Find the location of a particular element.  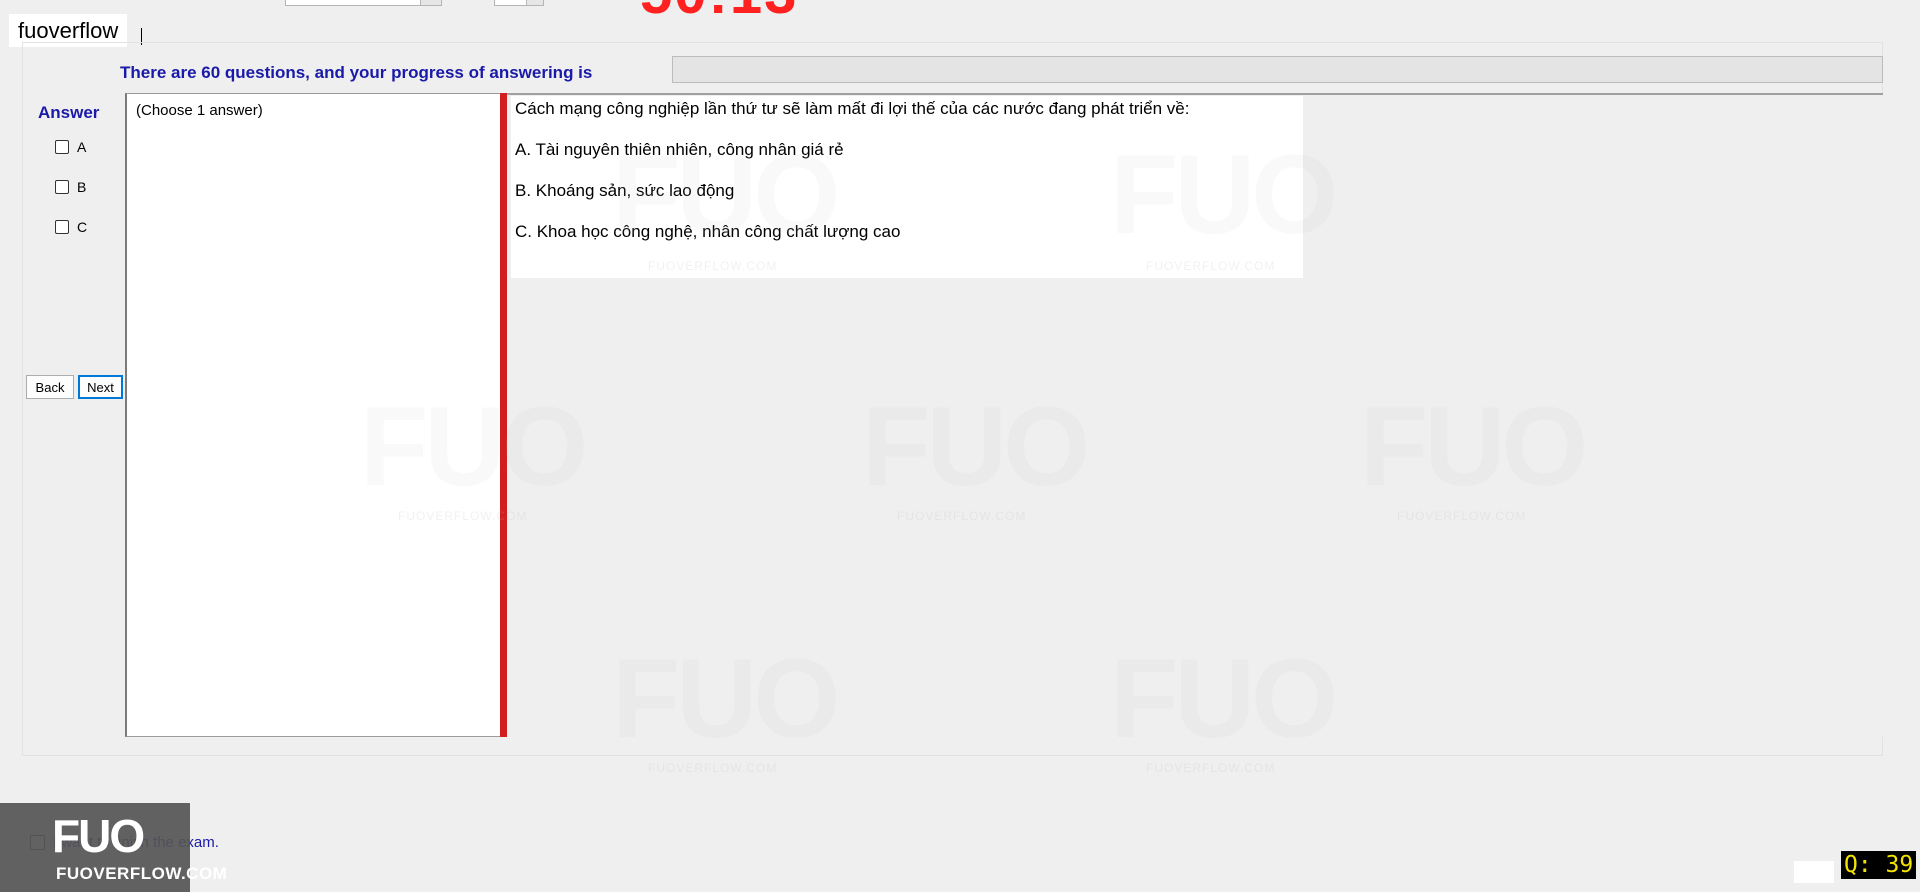

top-small-combo-box is located at coordinates (519, 3).